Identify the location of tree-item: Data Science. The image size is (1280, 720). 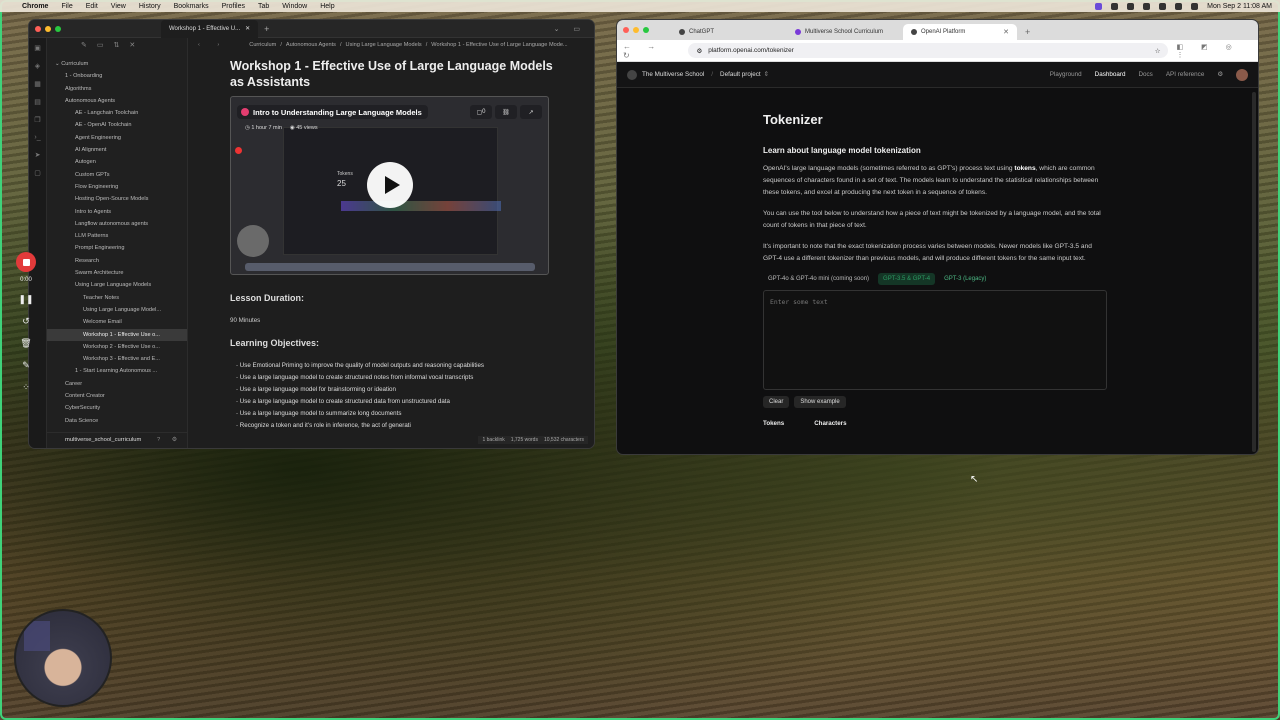
(117, 421).